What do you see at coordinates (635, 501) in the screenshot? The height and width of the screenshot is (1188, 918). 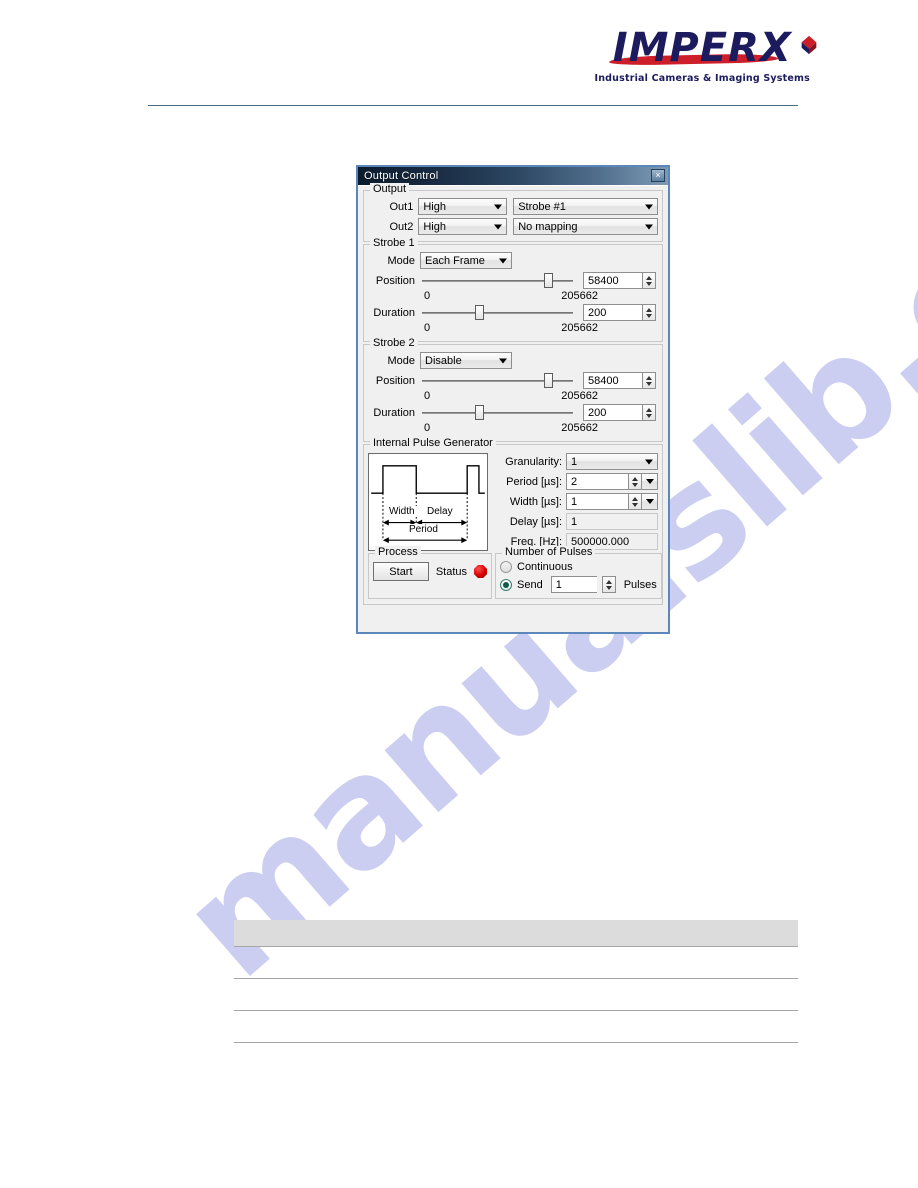 I see `width-spinner` at bounding box center [635, 501].